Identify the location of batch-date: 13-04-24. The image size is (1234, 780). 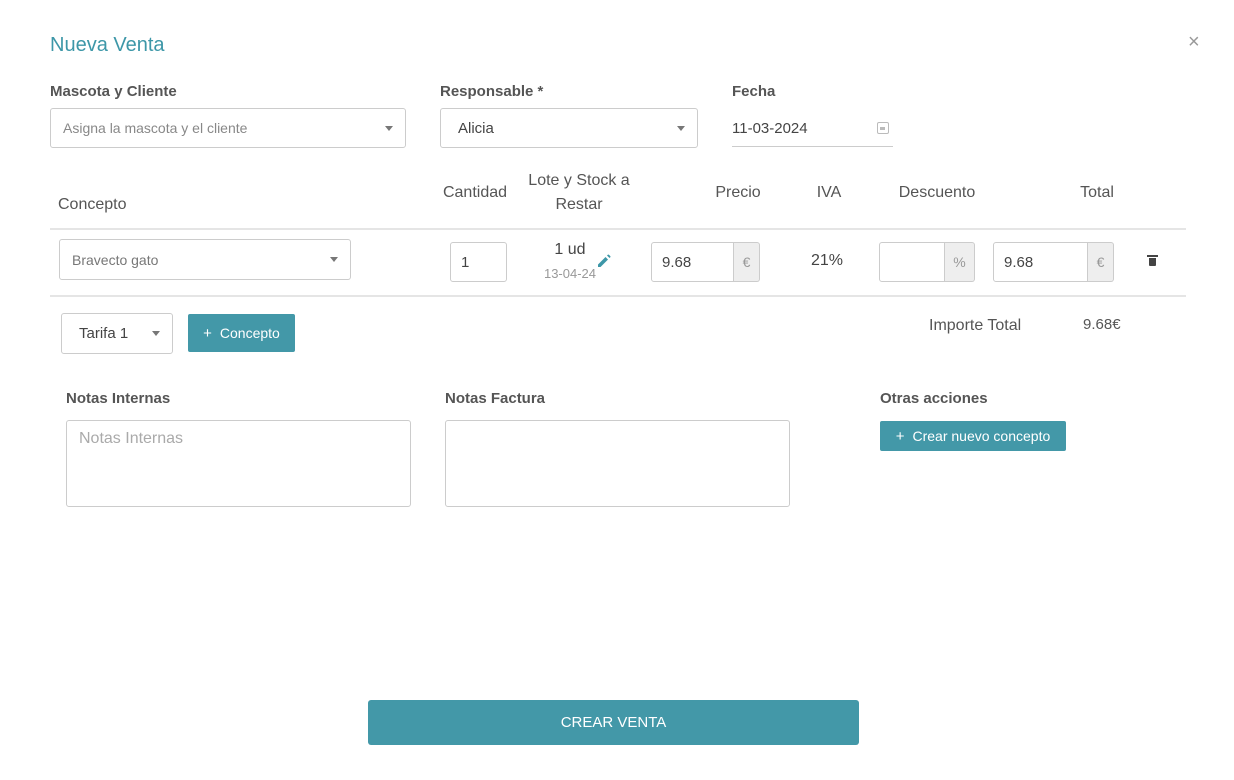
(570, 273).